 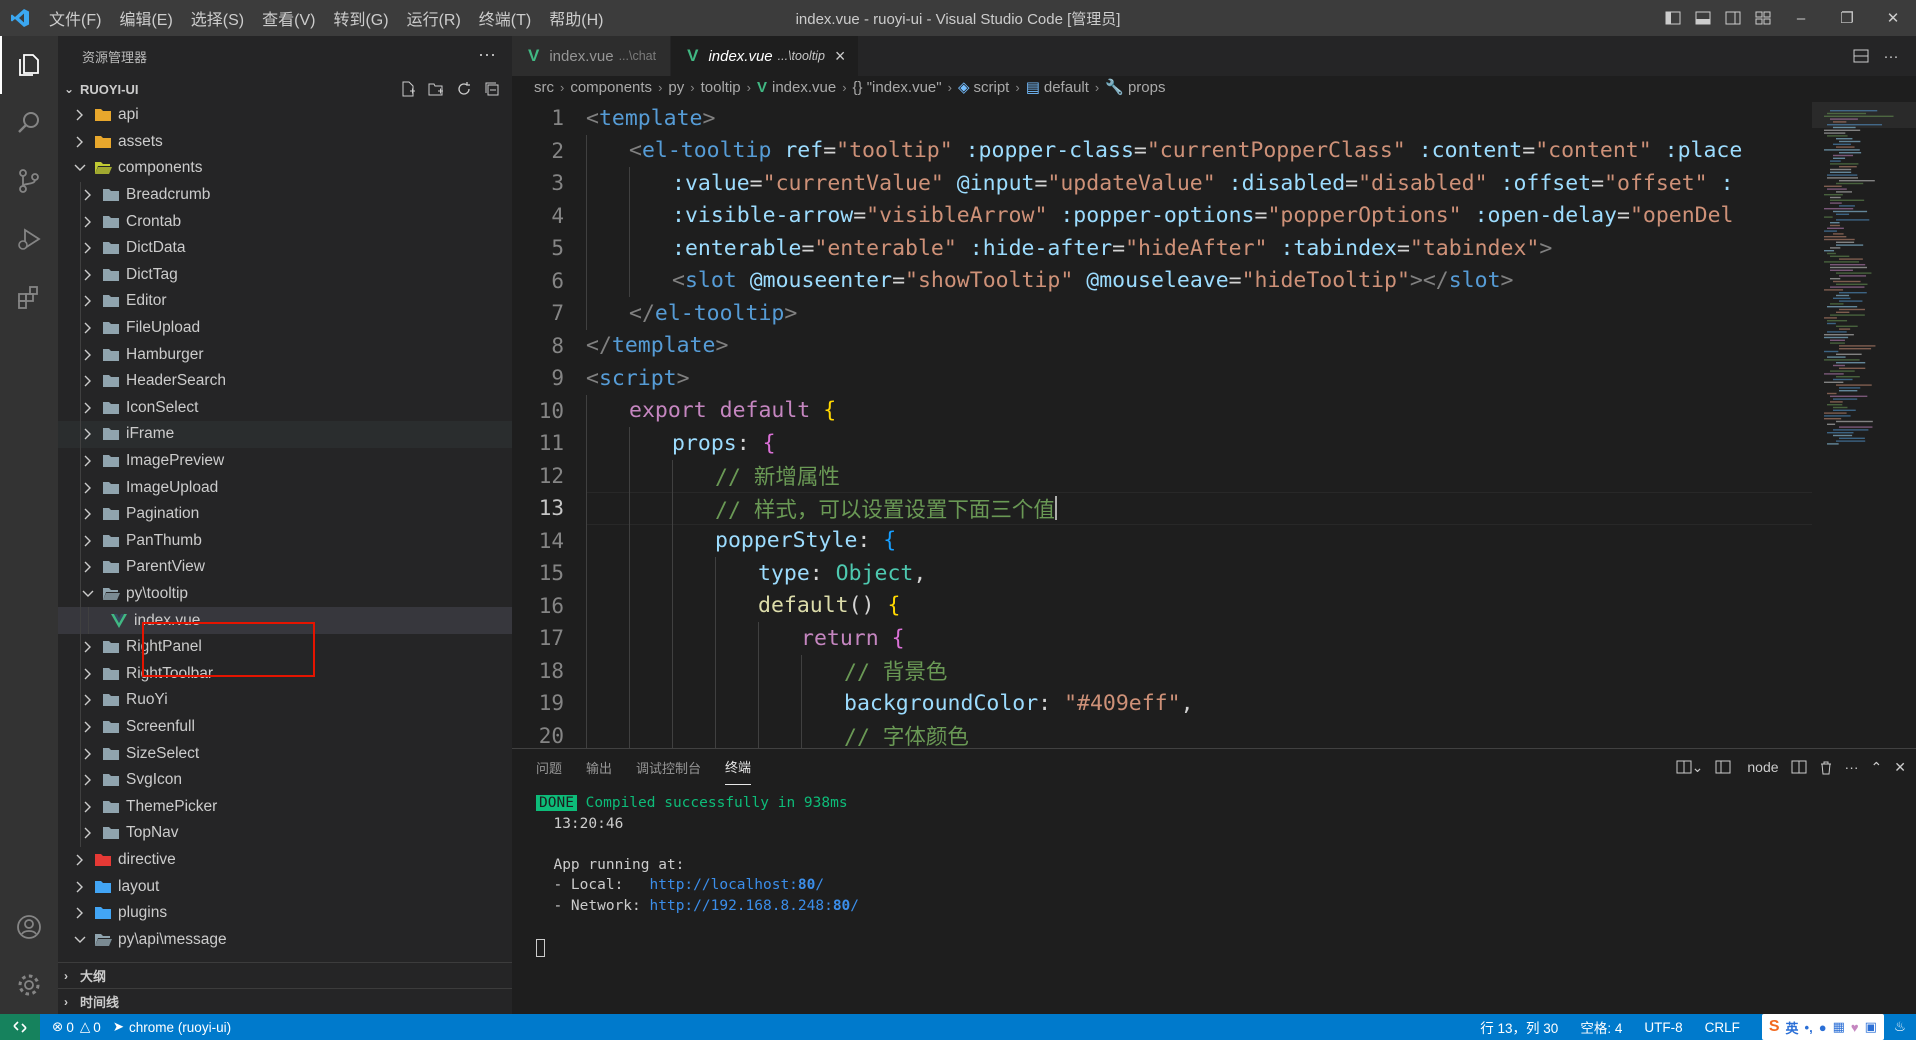 What do you see at coordinates (1877, 767) in the screenshot?
I see `maximize-panel-chevron-up-icon: ⌃` at bounding box center [1877, 767].